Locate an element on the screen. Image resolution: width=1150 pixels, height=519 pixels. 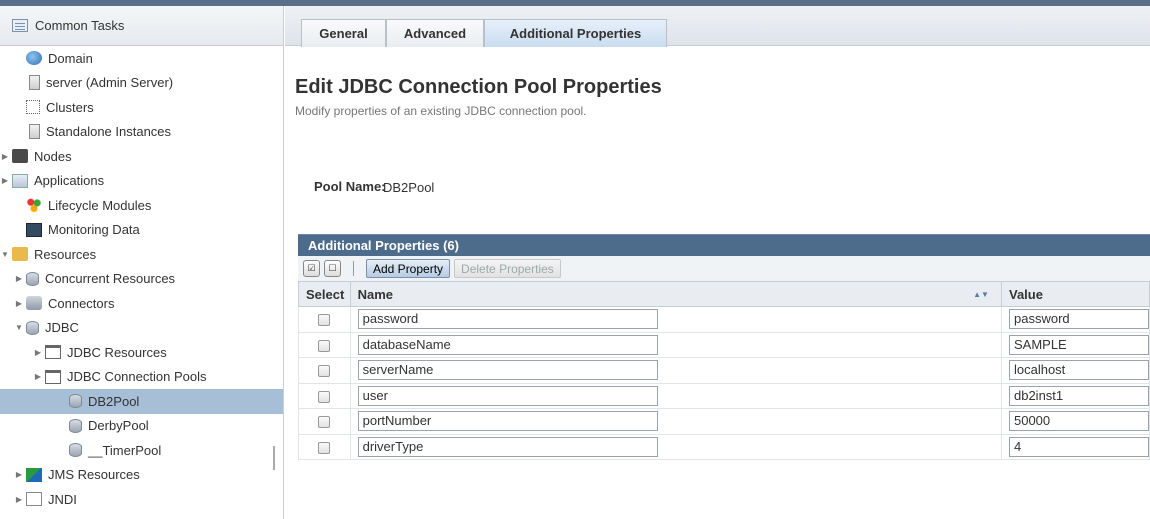
table-row: portNumber 50000 is located at coordinates (724, 421).